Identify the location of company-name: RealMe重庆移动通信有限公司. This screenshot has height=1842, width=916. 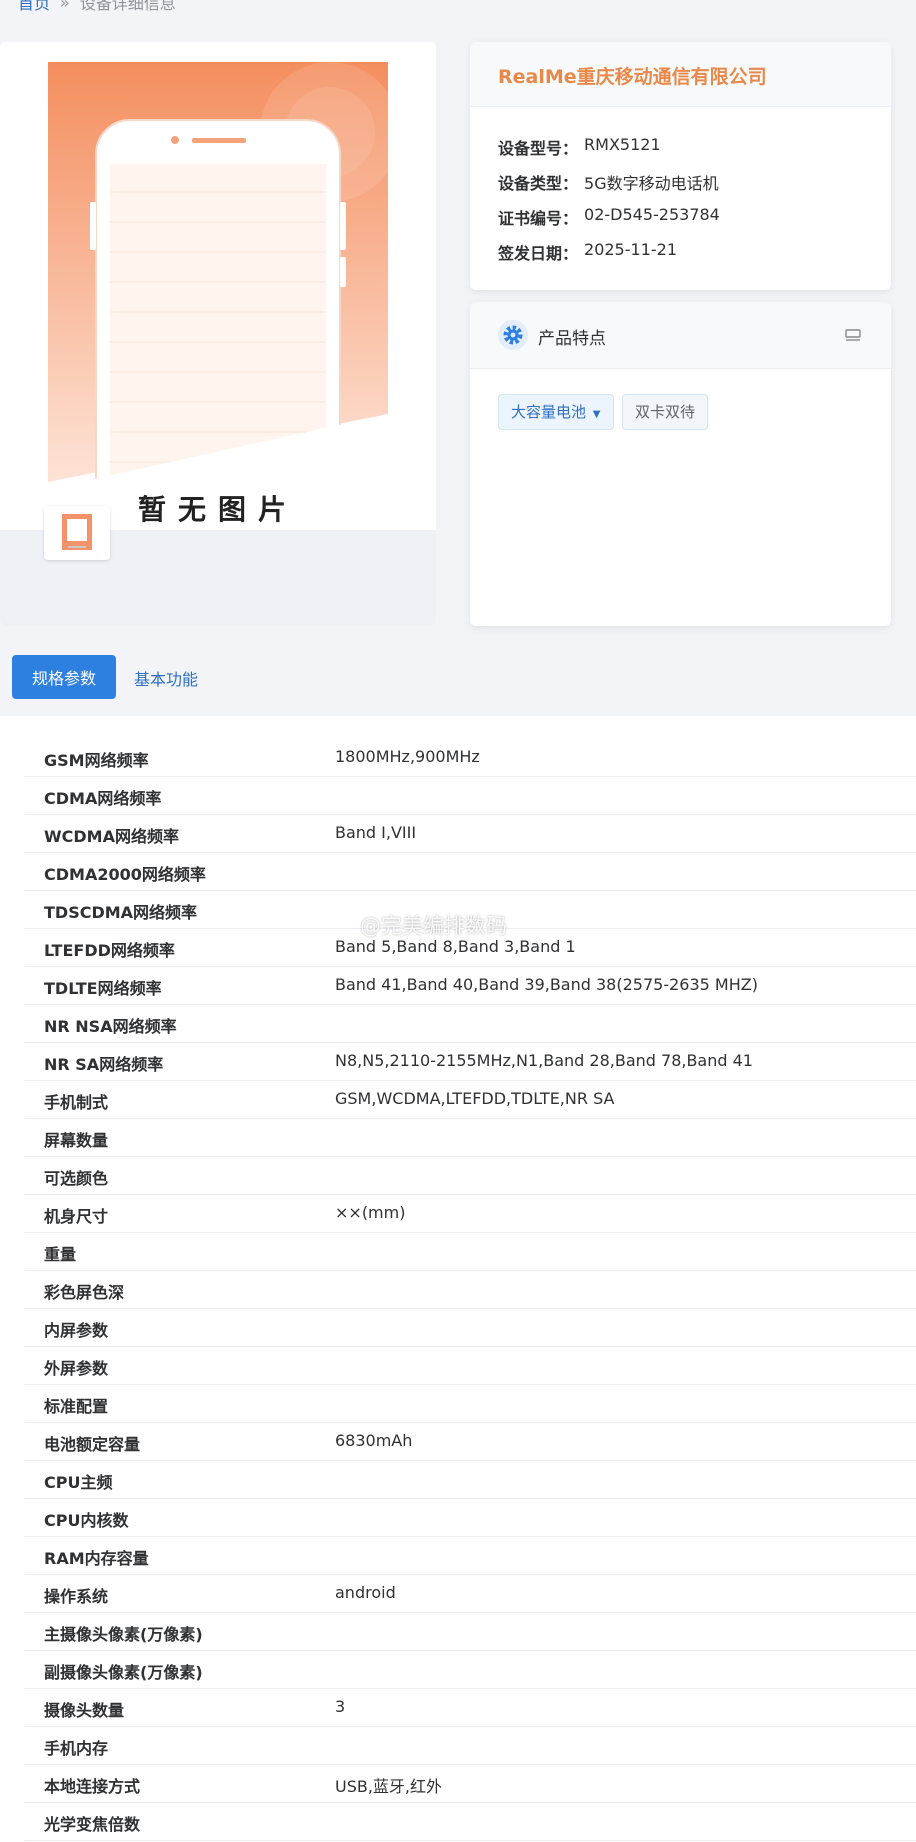
(632, 77).